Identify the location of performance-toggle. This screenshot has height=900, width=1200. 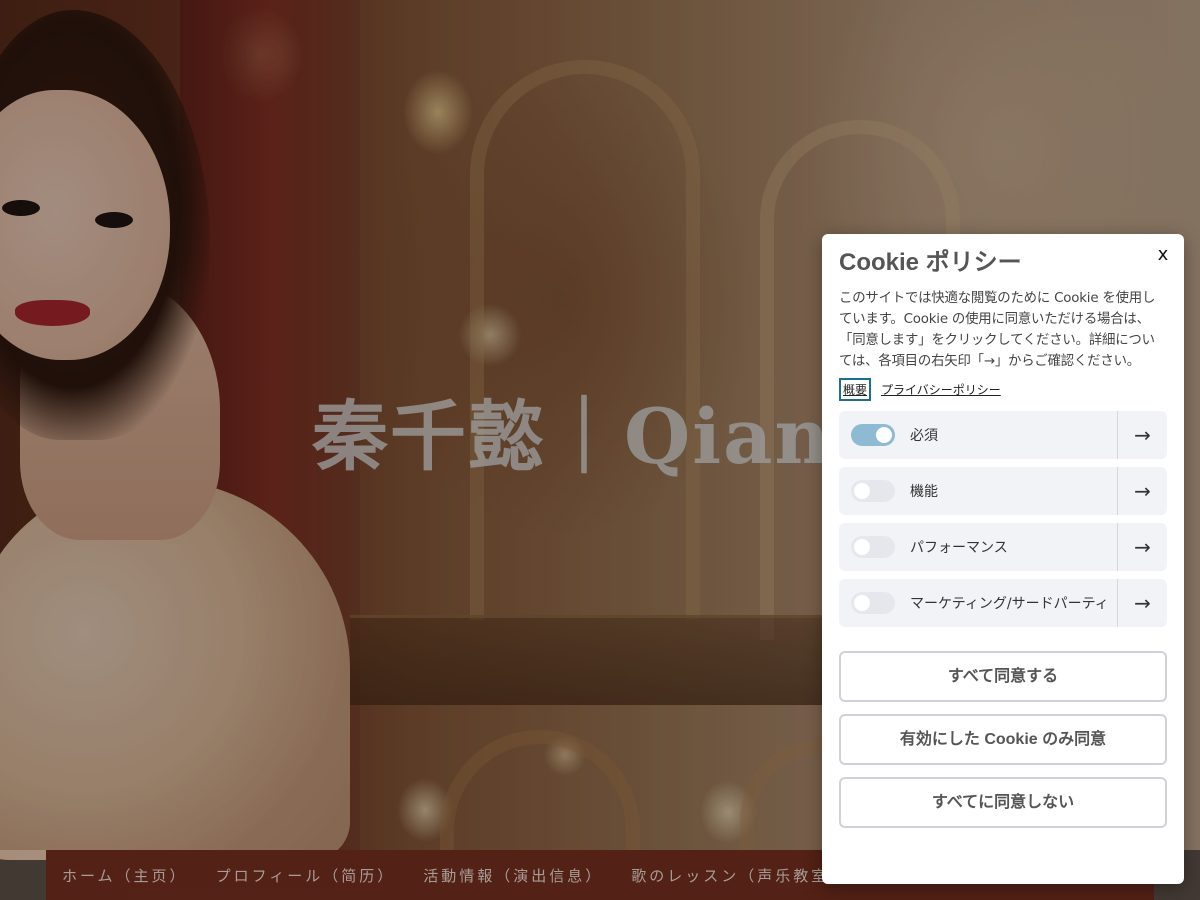
(873, 547).